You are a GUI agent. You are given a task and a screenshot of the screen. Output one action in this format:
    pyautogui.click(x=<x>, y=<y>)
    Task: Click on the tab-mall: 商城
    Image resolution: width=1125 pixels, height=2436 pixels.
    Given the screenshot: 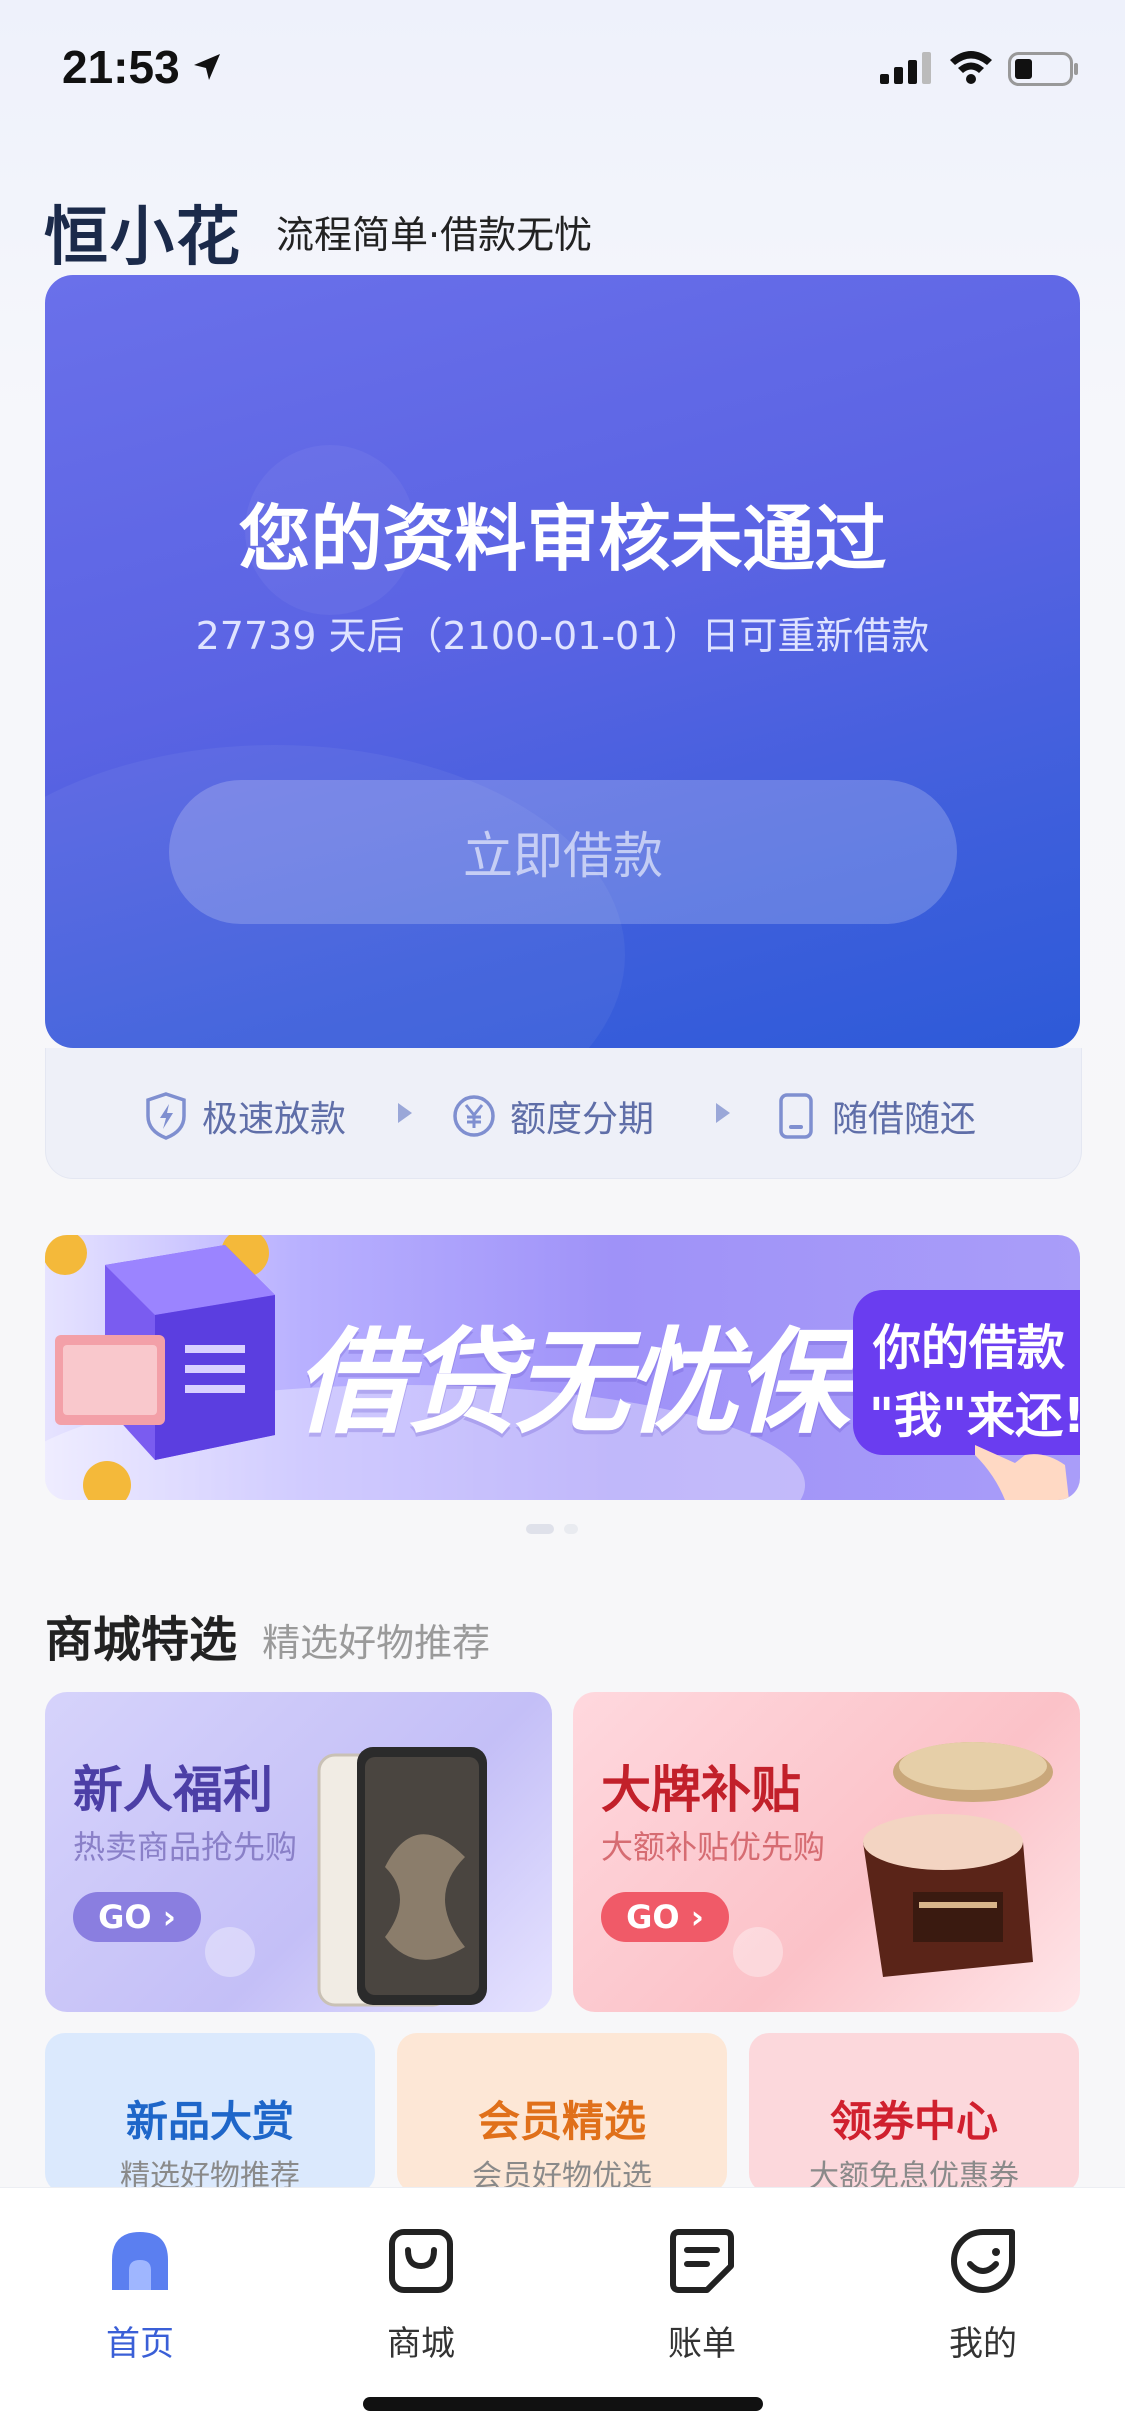 What is the action you would take?
    pyautogui.click(x=421, y=2289)
    